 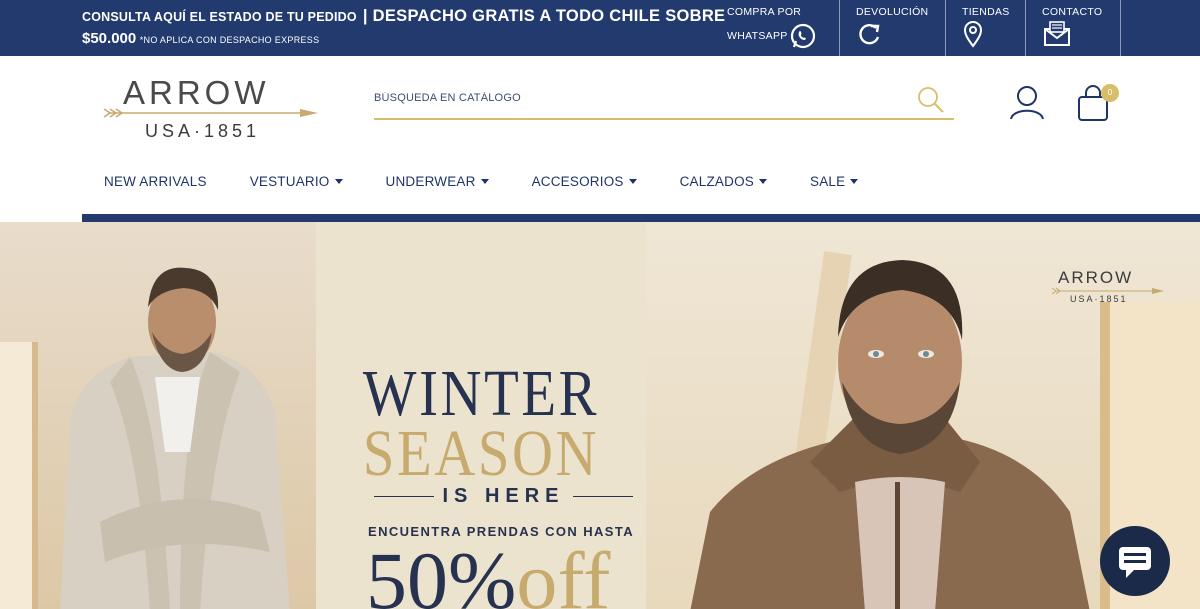 I want to click on order-status-link: CONSULTA AQUÍ EL ESTADO DE TU PEDIDO, so click(x=219, y=17).